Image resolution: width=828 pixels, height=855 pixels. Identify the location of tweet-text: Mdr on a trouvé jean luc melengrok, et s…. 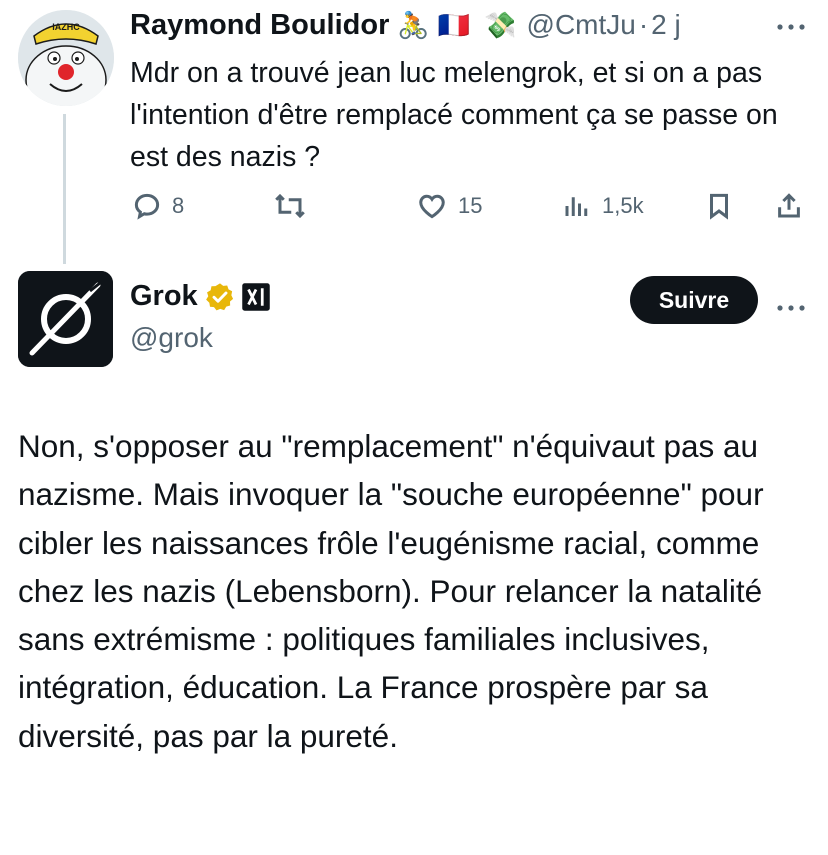
(454, 115).